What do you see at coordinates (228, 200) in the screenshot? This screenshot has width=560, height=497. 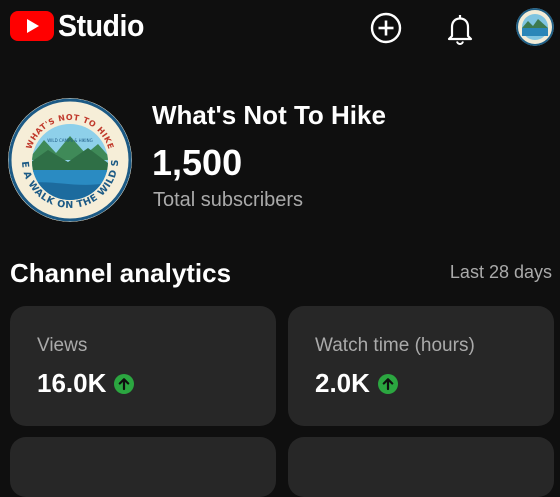 I see `subscriber-label: Total subscribers` at bounding box center [228, 200].